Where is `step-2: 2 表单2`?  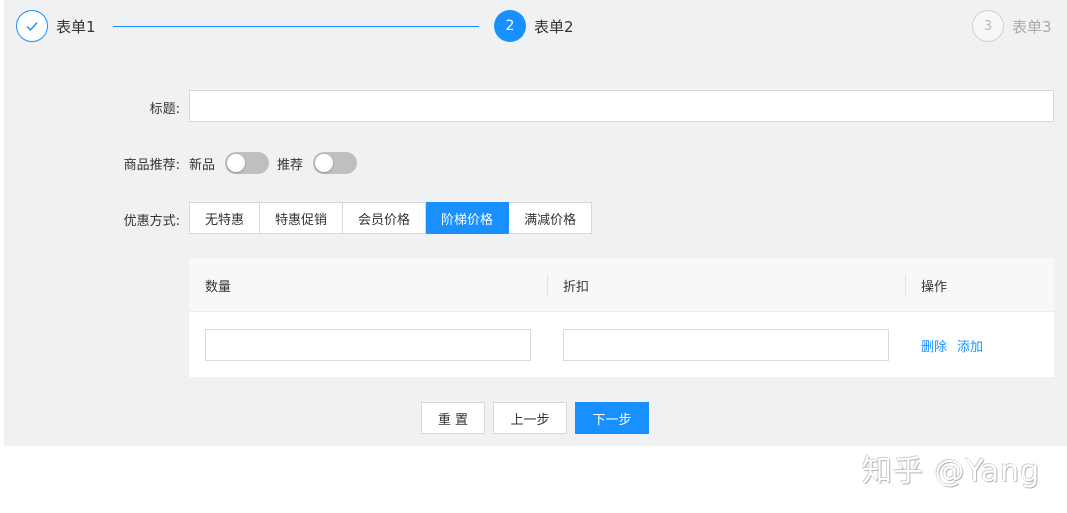
step-2: 2 表单2 is located at coordinates (534, 26).